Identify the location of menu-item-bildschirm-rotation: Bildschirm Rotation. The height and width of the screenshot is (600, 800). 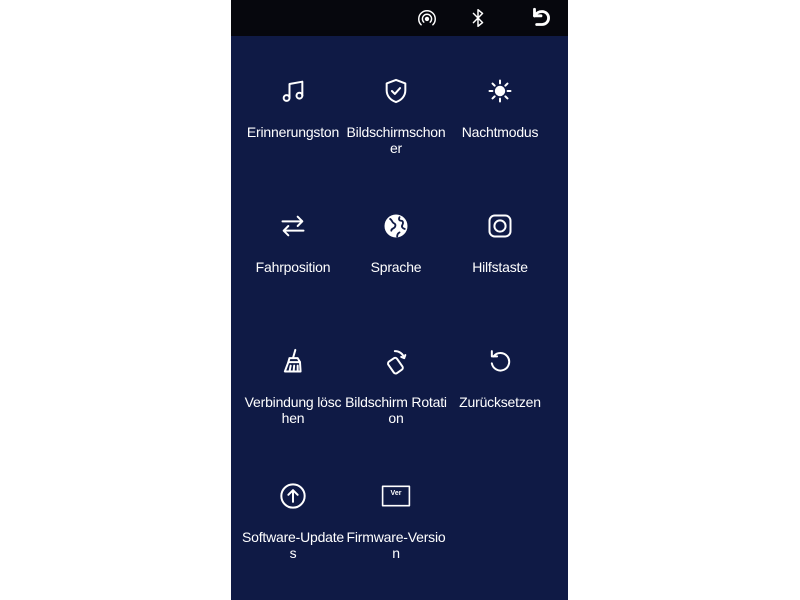
(396, 386).